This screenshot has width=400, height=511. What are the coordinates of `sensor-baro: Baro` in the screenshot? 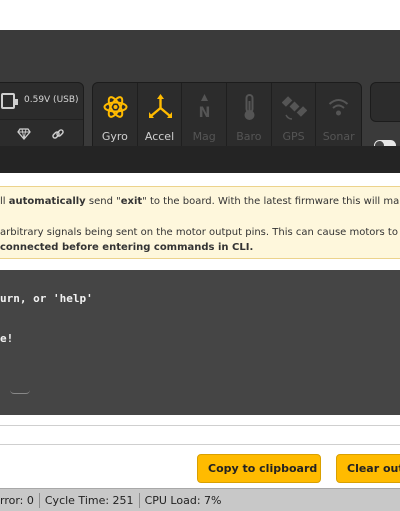 It's located at (249, 117).